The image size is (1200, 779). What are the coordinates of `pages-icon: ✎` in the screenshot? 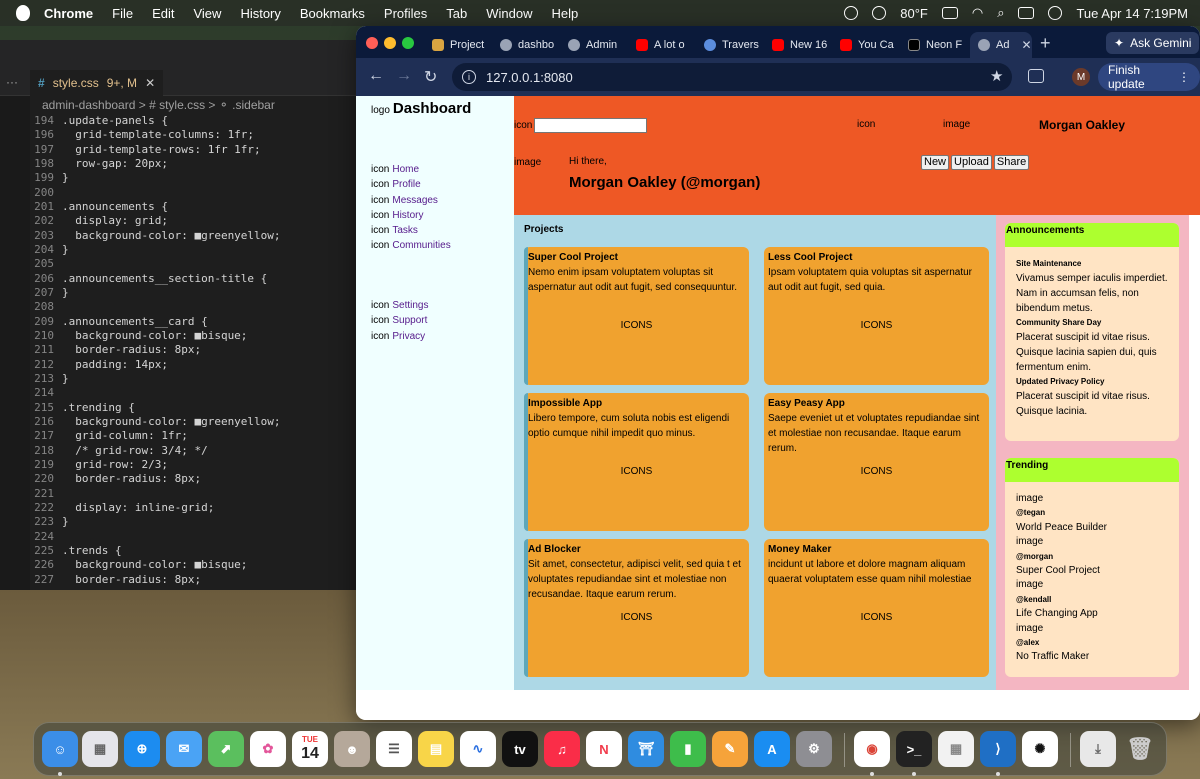 It's located at (730, 749).